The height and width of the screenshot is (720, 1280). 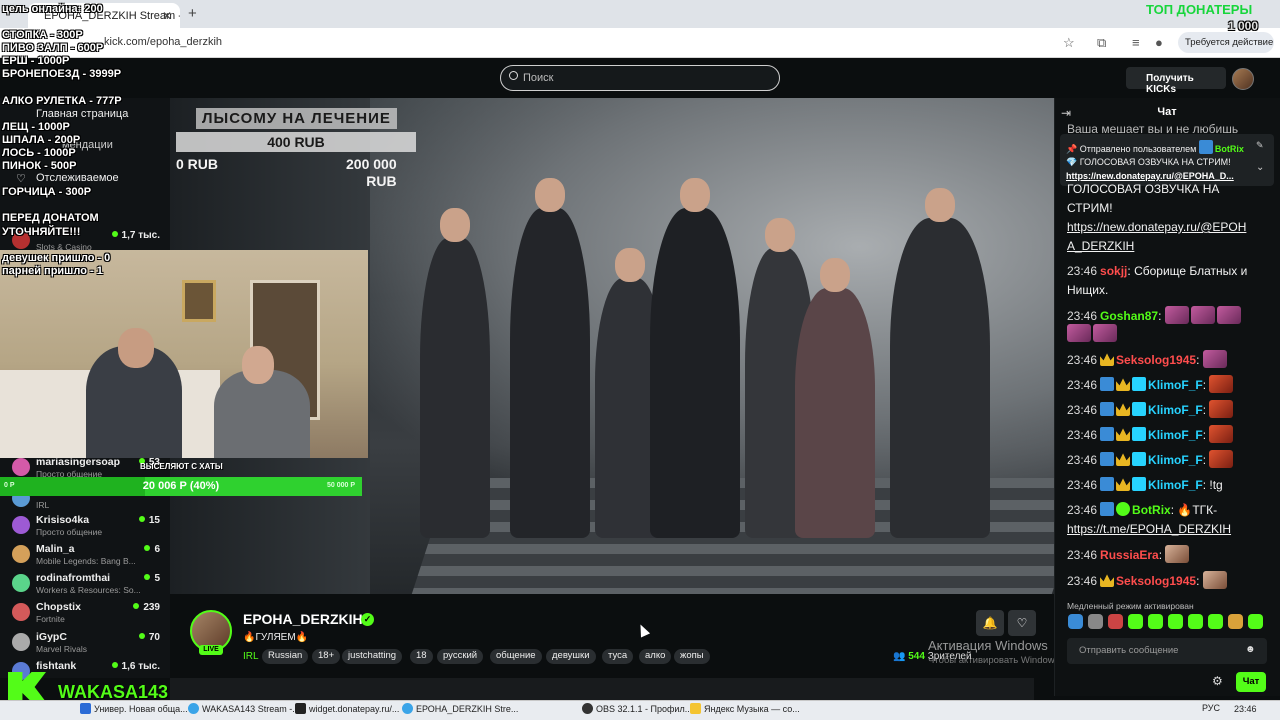 I want to click on channel-name: iGypC, so click(x=51, y=637).